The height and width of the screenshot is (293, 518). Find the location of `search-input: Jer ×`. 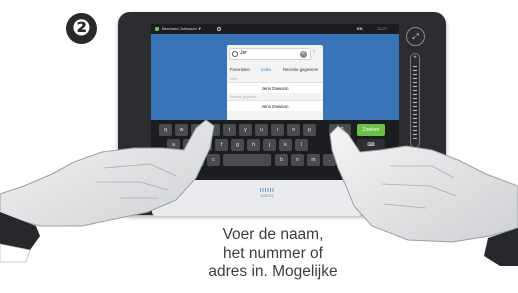

search-input: Jer × is located at coordinates (270, 54).